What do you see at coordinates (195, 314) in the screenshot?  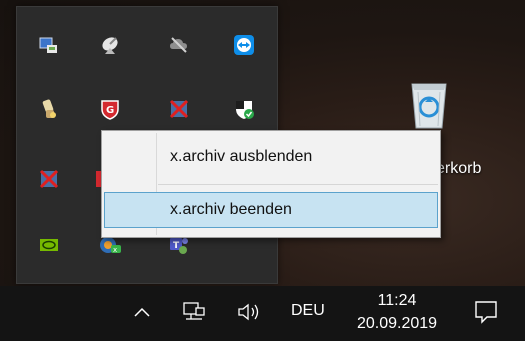 I see `network-icon` at bounding box center [195, 314].